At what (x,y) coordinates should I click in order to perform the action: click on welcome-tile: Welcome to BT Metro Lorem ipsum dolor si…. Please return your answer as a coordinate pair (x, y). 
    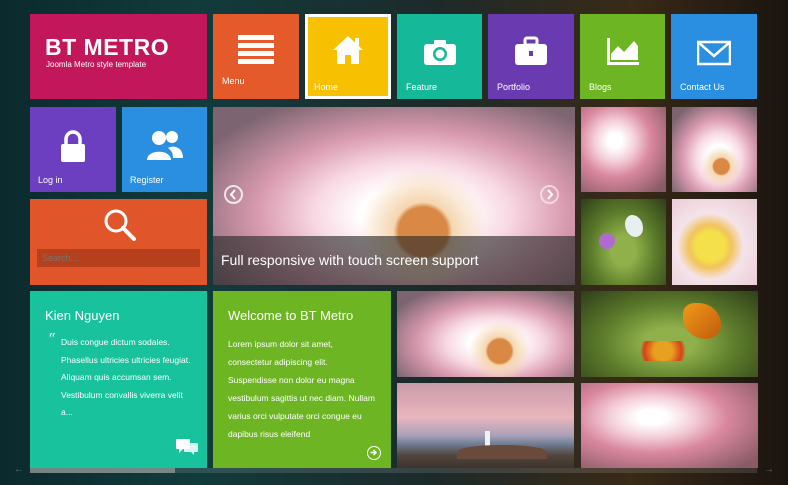
    Looking at the image, I should click on (302, 379).